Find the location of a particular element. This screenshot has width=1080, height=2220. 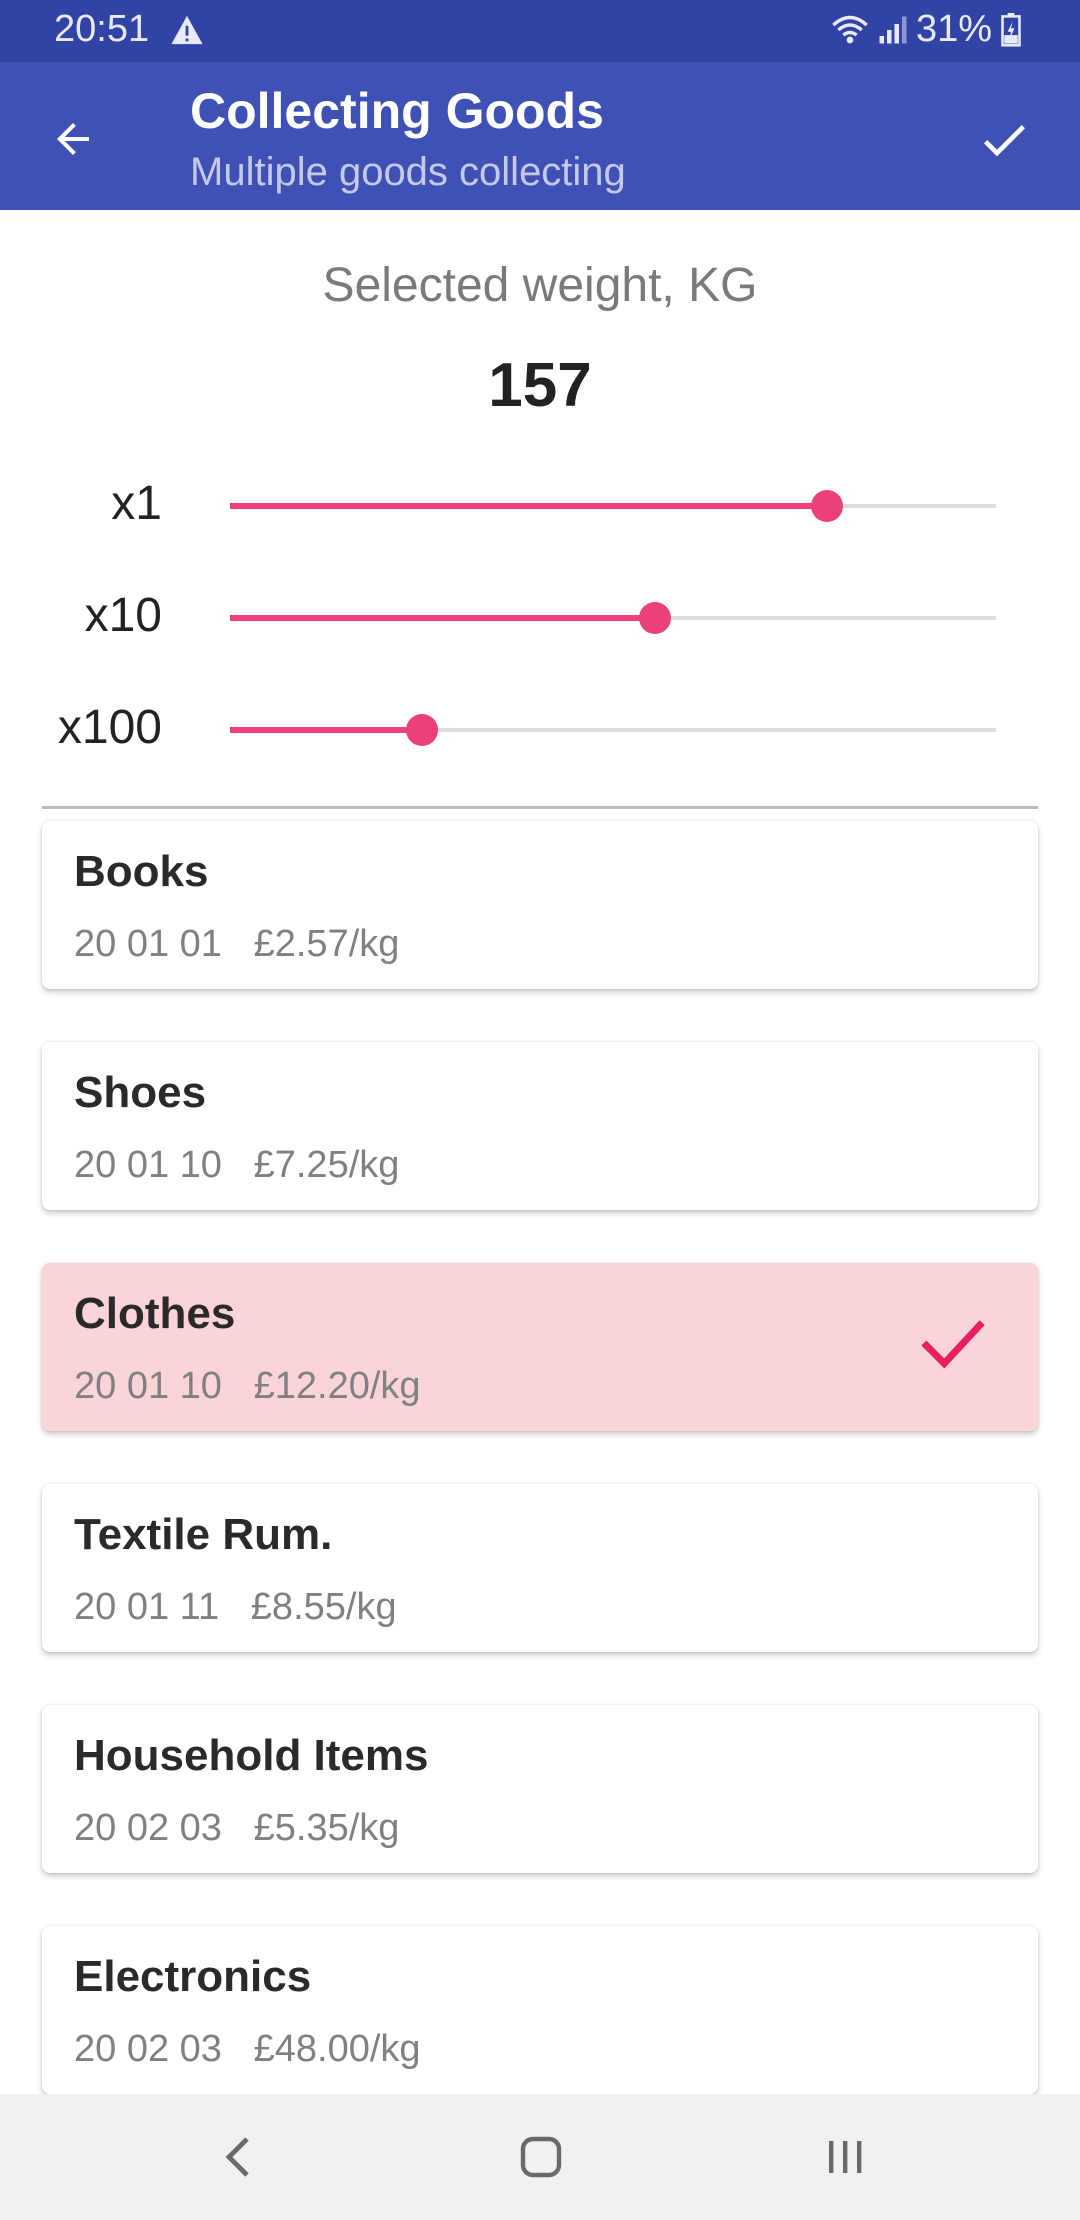

back-button is located at coordinates (73, 139).